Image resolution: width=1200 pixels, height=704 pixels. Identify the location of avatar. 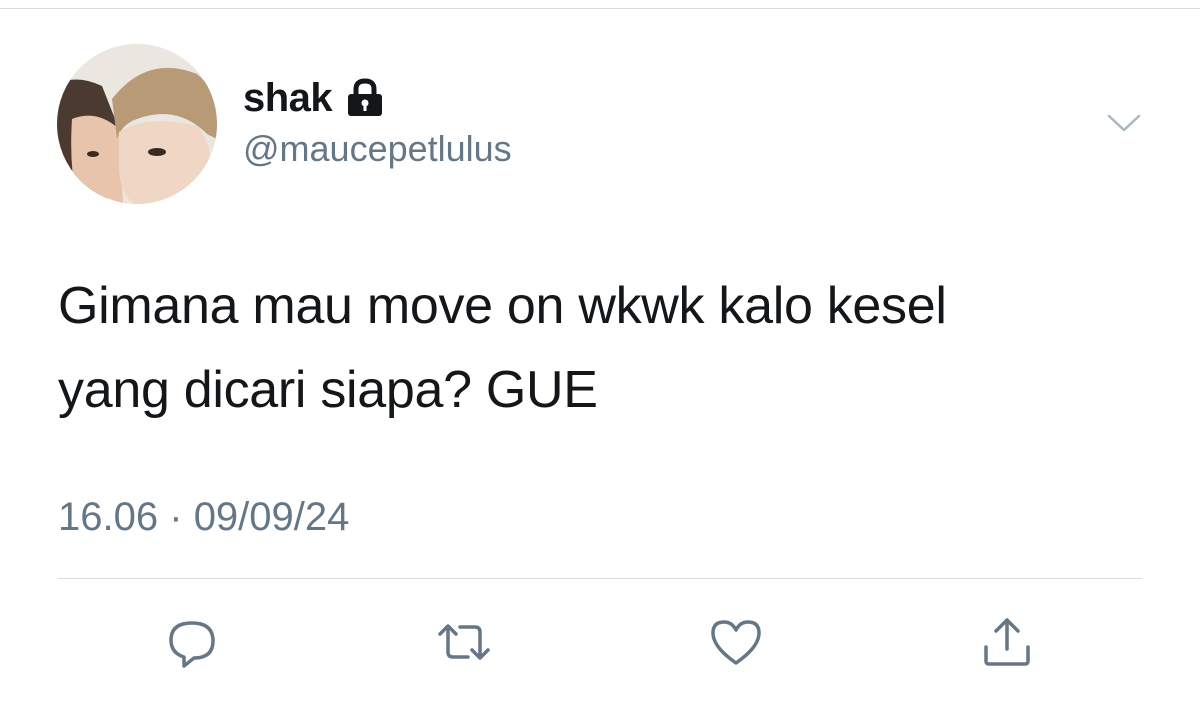
(137, 124).